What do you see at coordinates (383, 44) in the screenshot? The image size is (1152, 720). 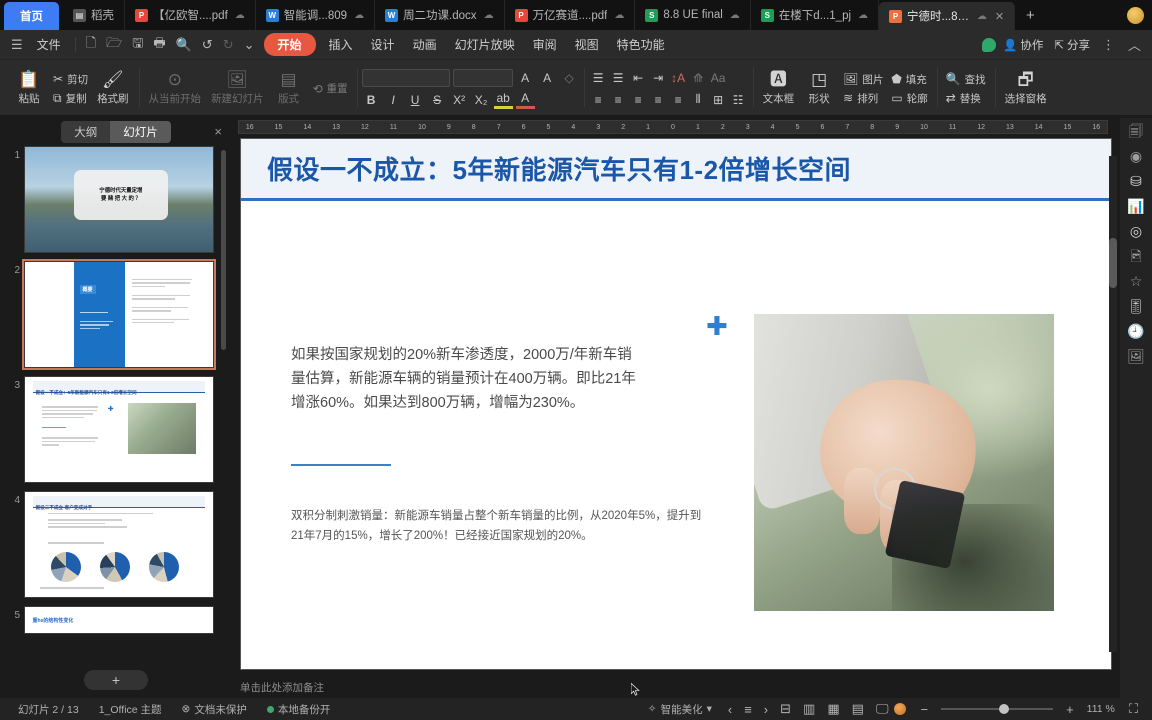 I see `tab-design: 设计` at bounding box center [383, 44].